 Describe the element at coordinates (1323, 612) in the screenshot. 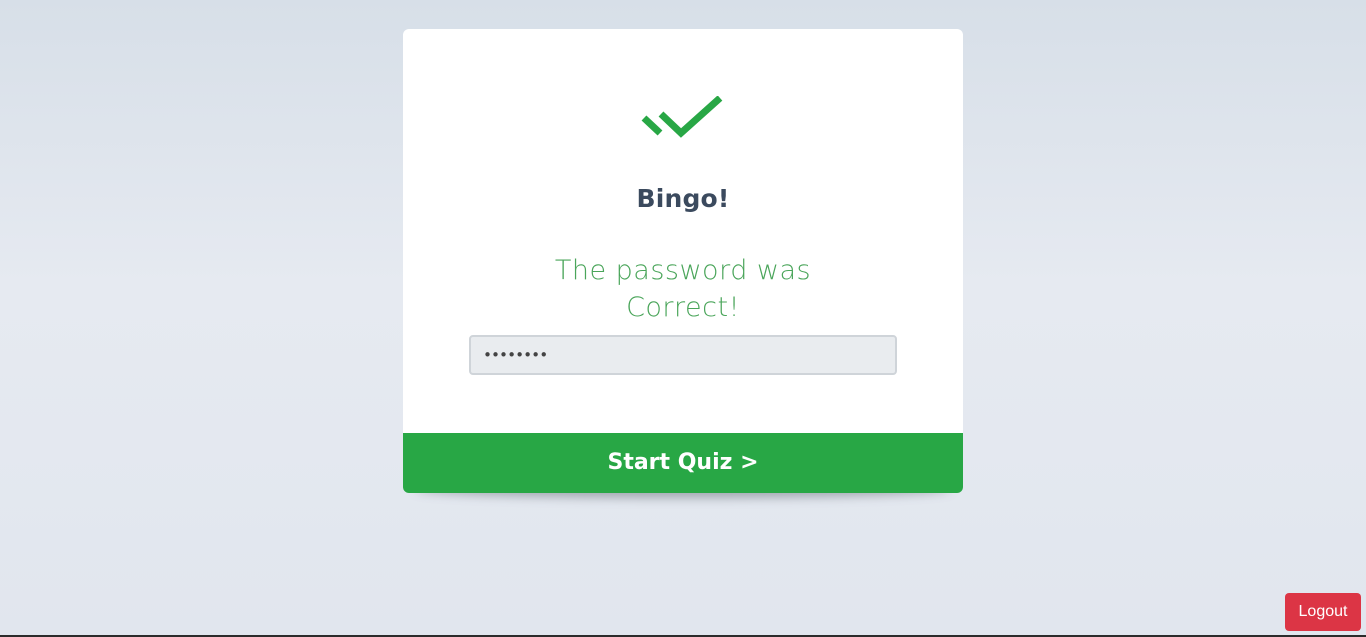

I see `logout-button: Logout` at that location.